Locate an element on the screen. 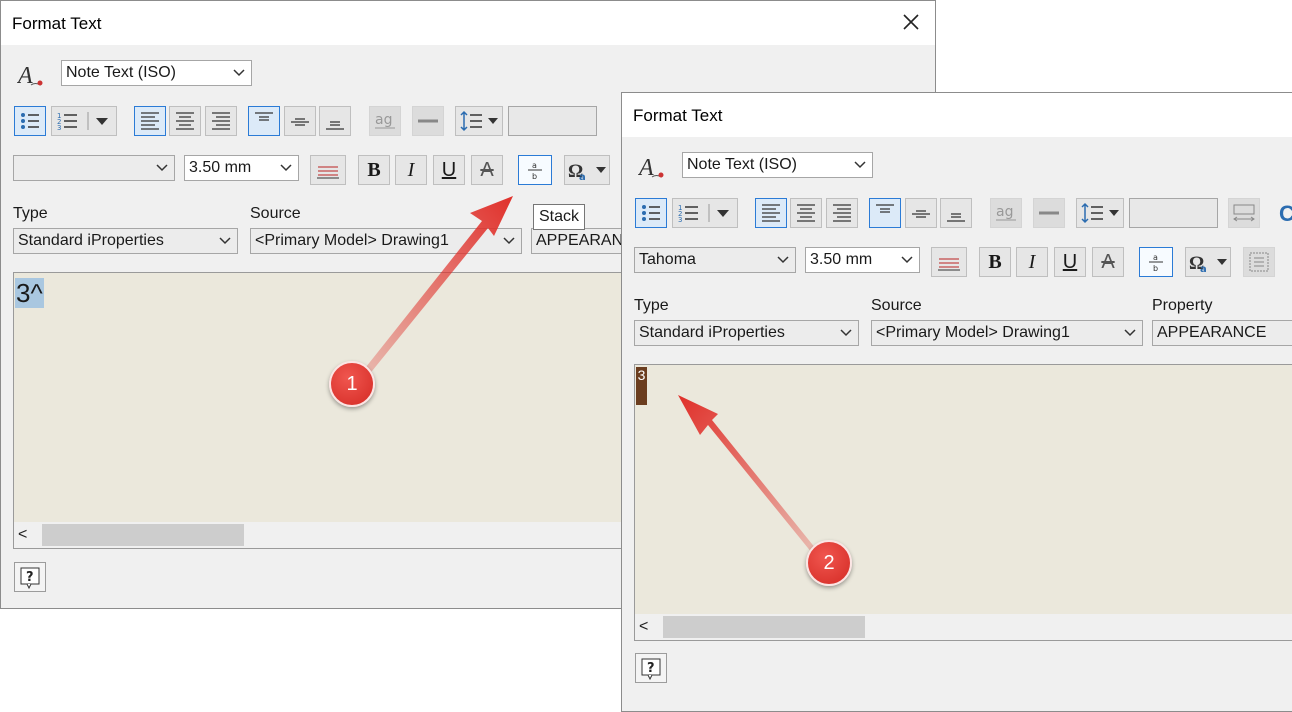 This screenshot has height=712, width=1292. italic-icon: I is located at coordinates (1032, 261).